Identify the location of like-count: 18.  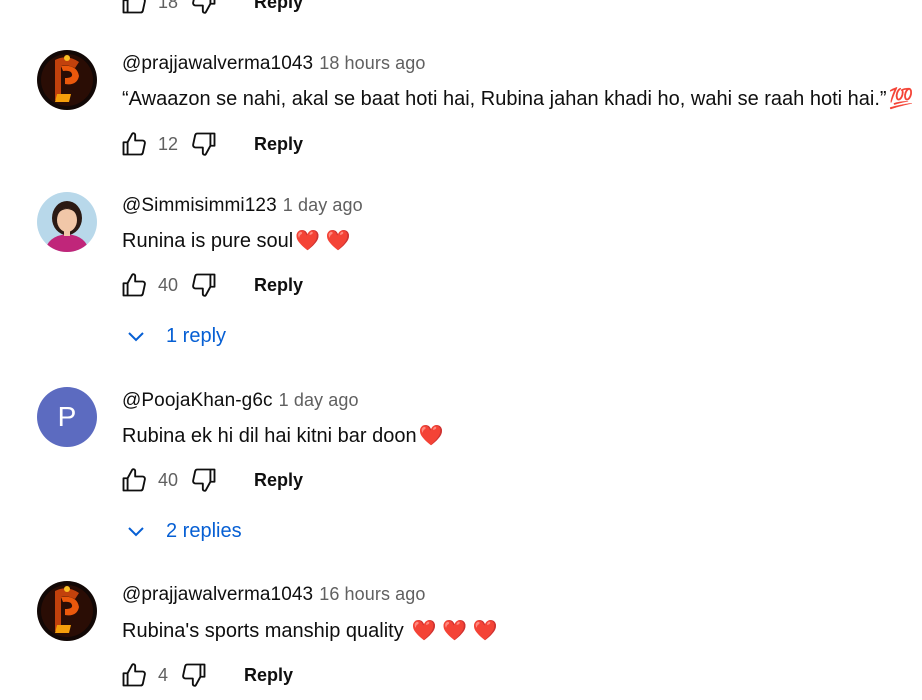
(168, 6).